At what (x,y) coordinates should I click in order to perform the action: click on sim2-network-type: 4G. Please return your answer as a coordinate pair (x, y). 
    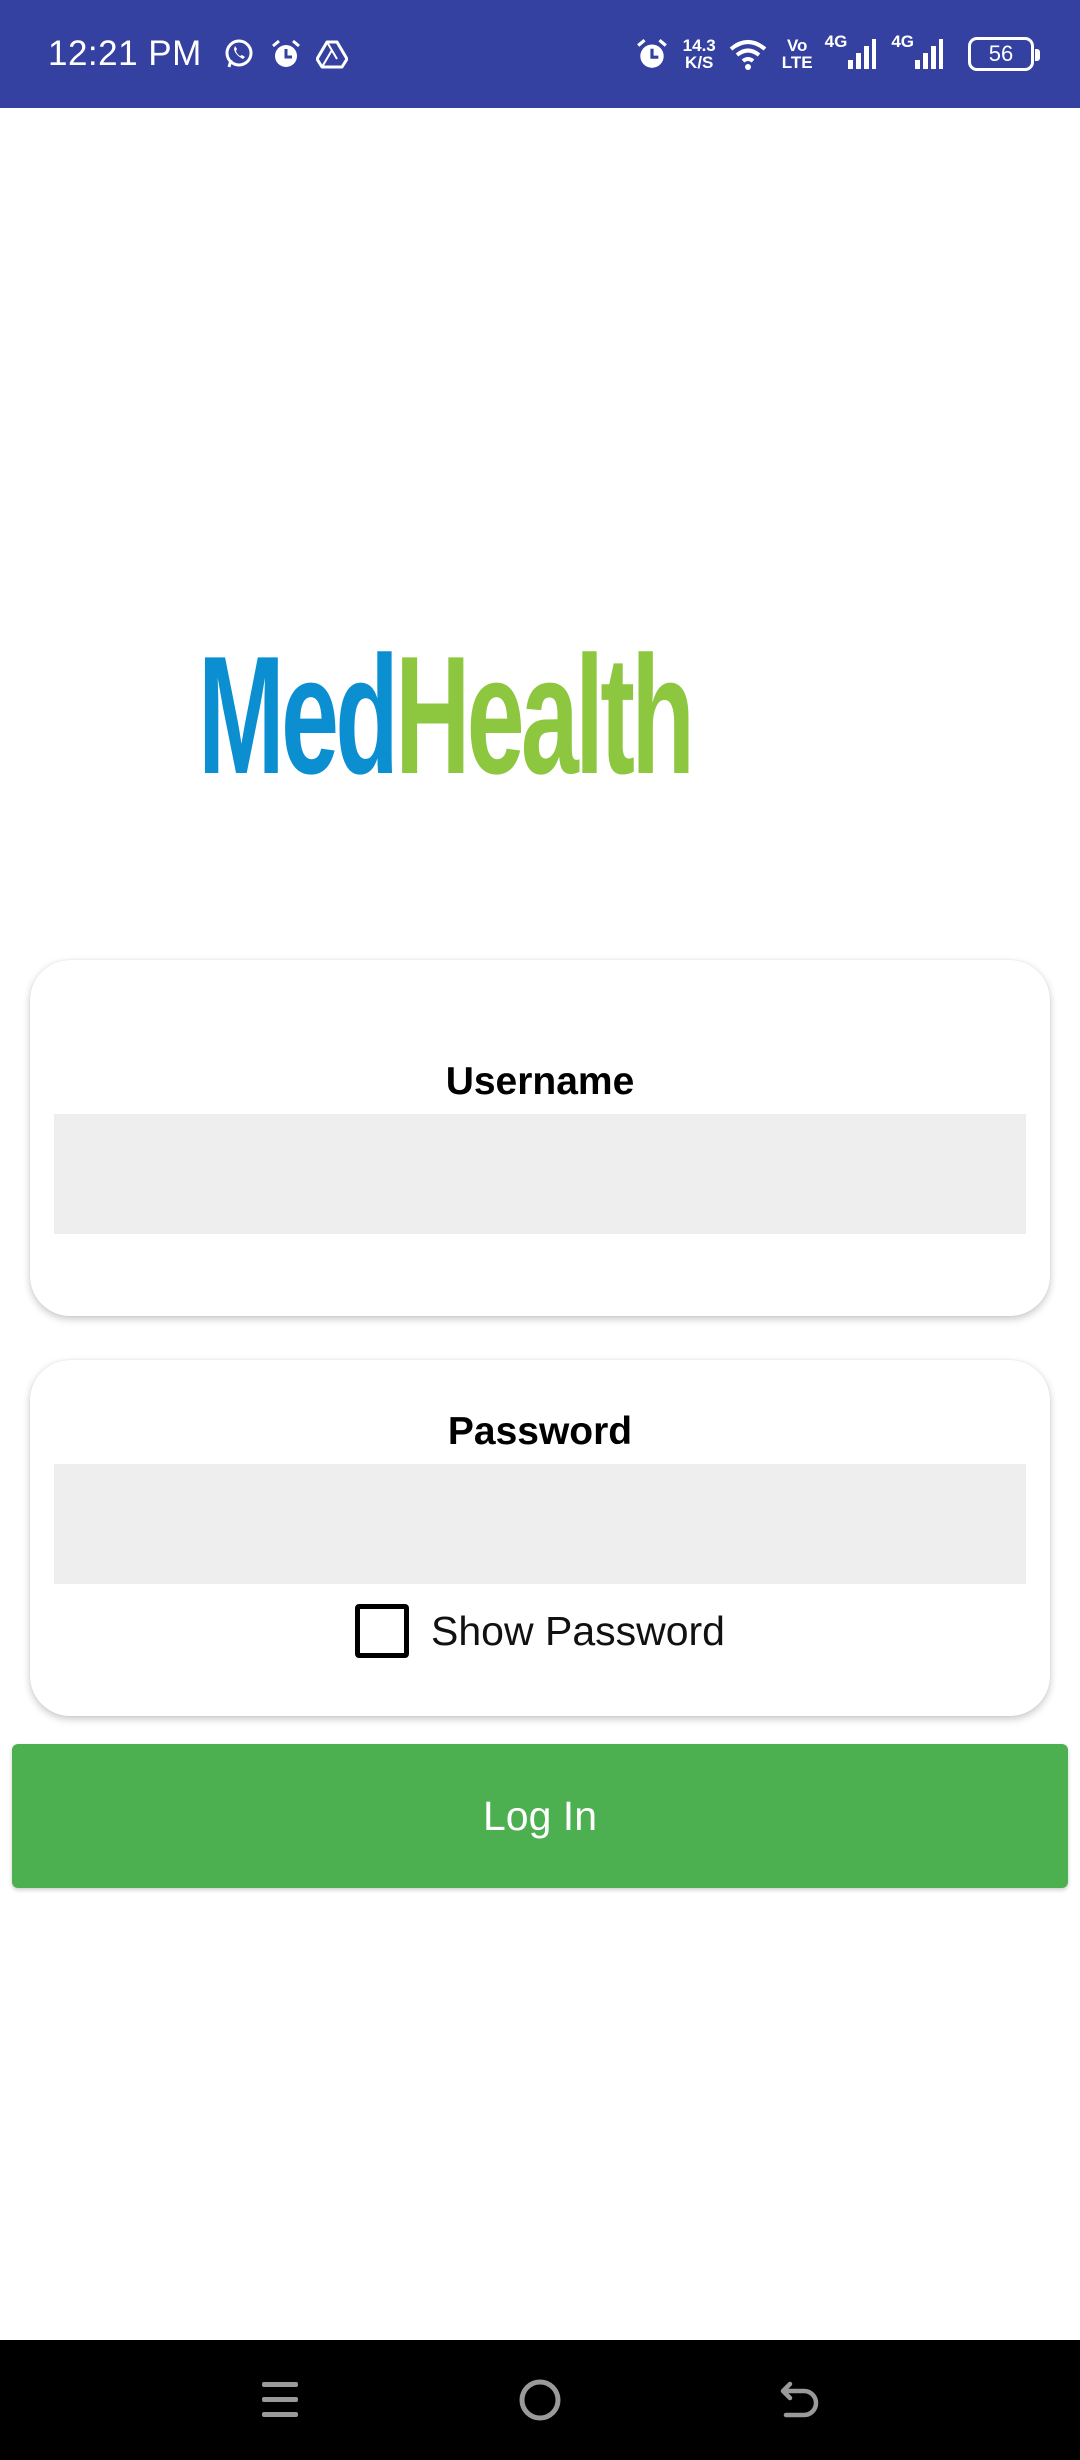
    Looking at the image, I should click on (902, 41).